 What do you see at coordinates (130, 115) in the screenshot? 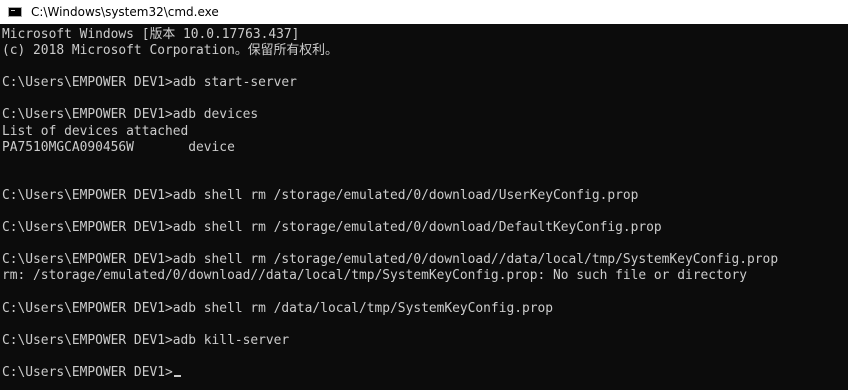
I see `console-line: C:\Users\EMPOWER DEV1>adb devices` at bounding box center [130, 115].